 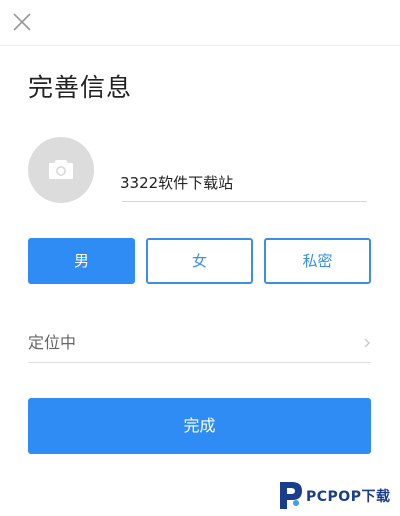 What do you see at coordinates (80, 87) in the screenshot?
I see `page-title: 完善信息` at bounding box center [80, 87].